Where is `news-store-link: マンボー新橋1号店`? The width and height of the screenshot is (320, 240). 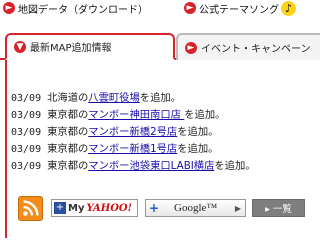 news-store-link: マンボー新橋1号店 is located at coordinates (132, 149).